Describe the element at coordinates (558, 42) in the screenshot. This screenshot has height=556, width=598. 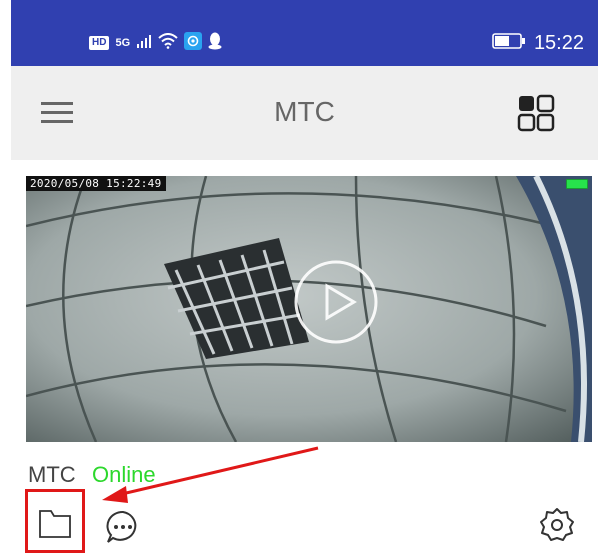
I see `clock: 15:22` at that location.